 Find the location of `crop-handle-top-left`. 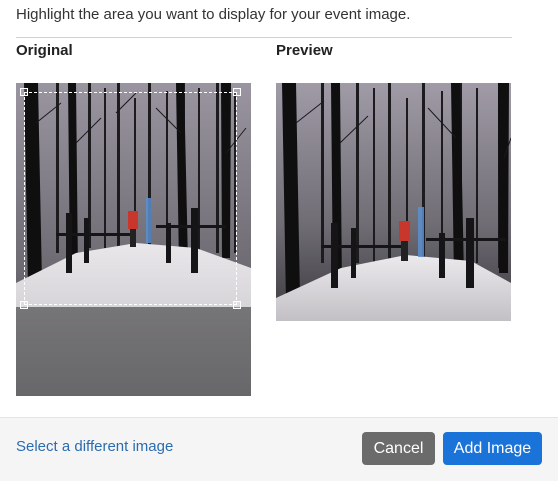

crop-handle-top-left is located at coordinates (24, 92).